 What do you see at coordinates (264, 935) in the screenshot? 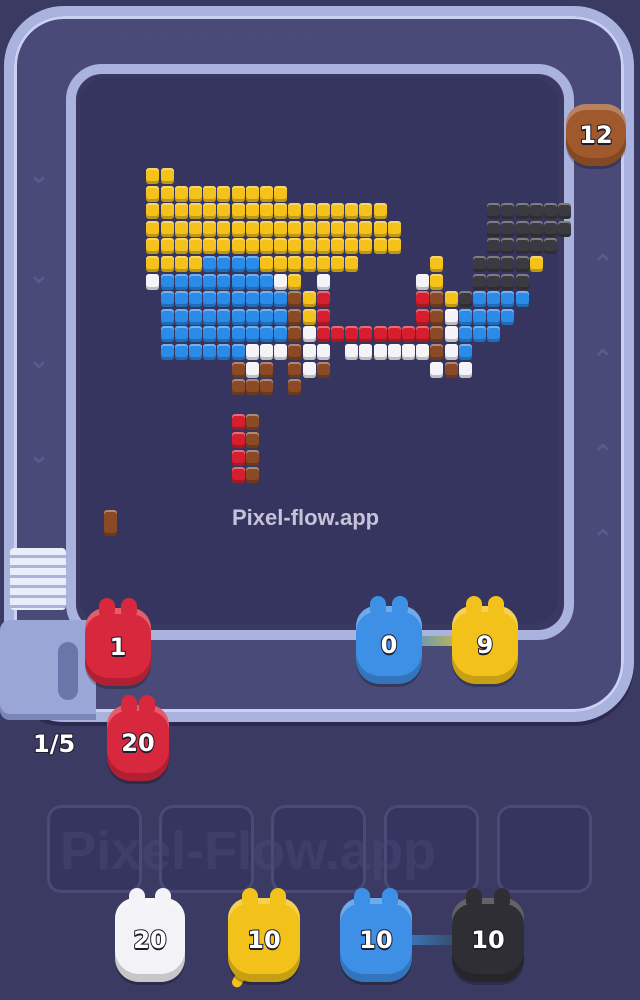
I see `bottom-shooter-yellow: 10` at bounding box center [264, 935].